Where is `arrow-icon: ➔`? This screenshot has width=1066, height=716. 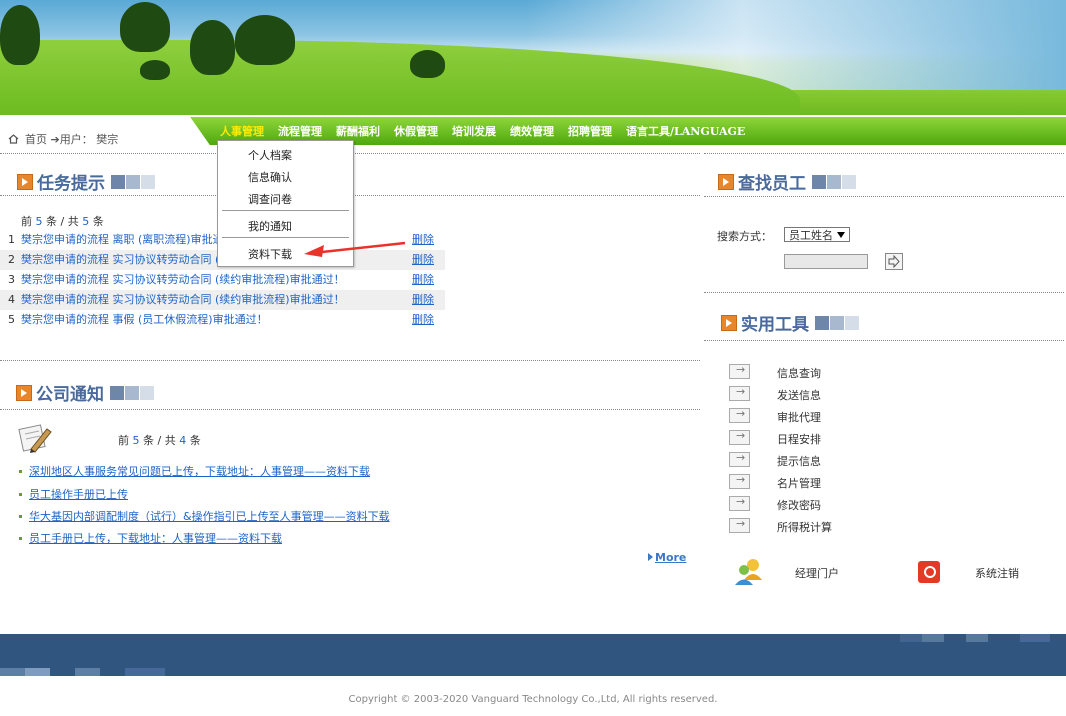
arrow-icon: ➔ is located at coordinates (55, 139).